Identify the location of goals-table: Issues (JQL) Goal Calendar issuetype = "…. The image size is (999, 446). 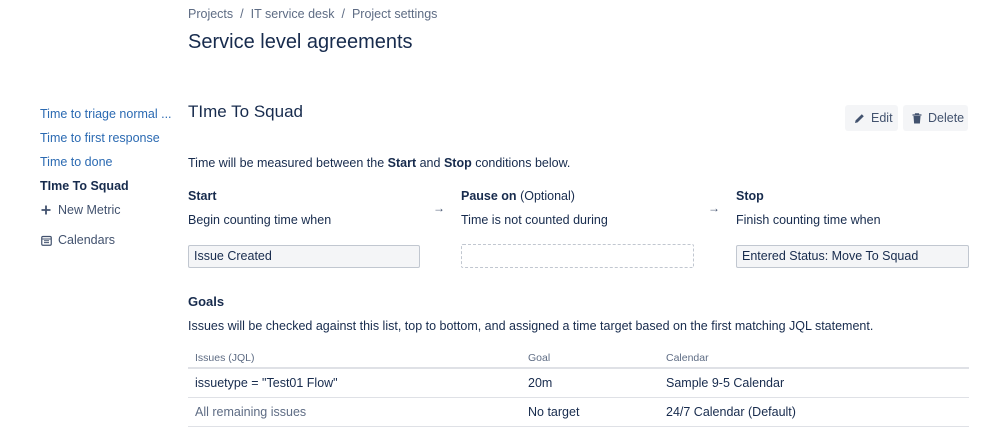
(578, 388).